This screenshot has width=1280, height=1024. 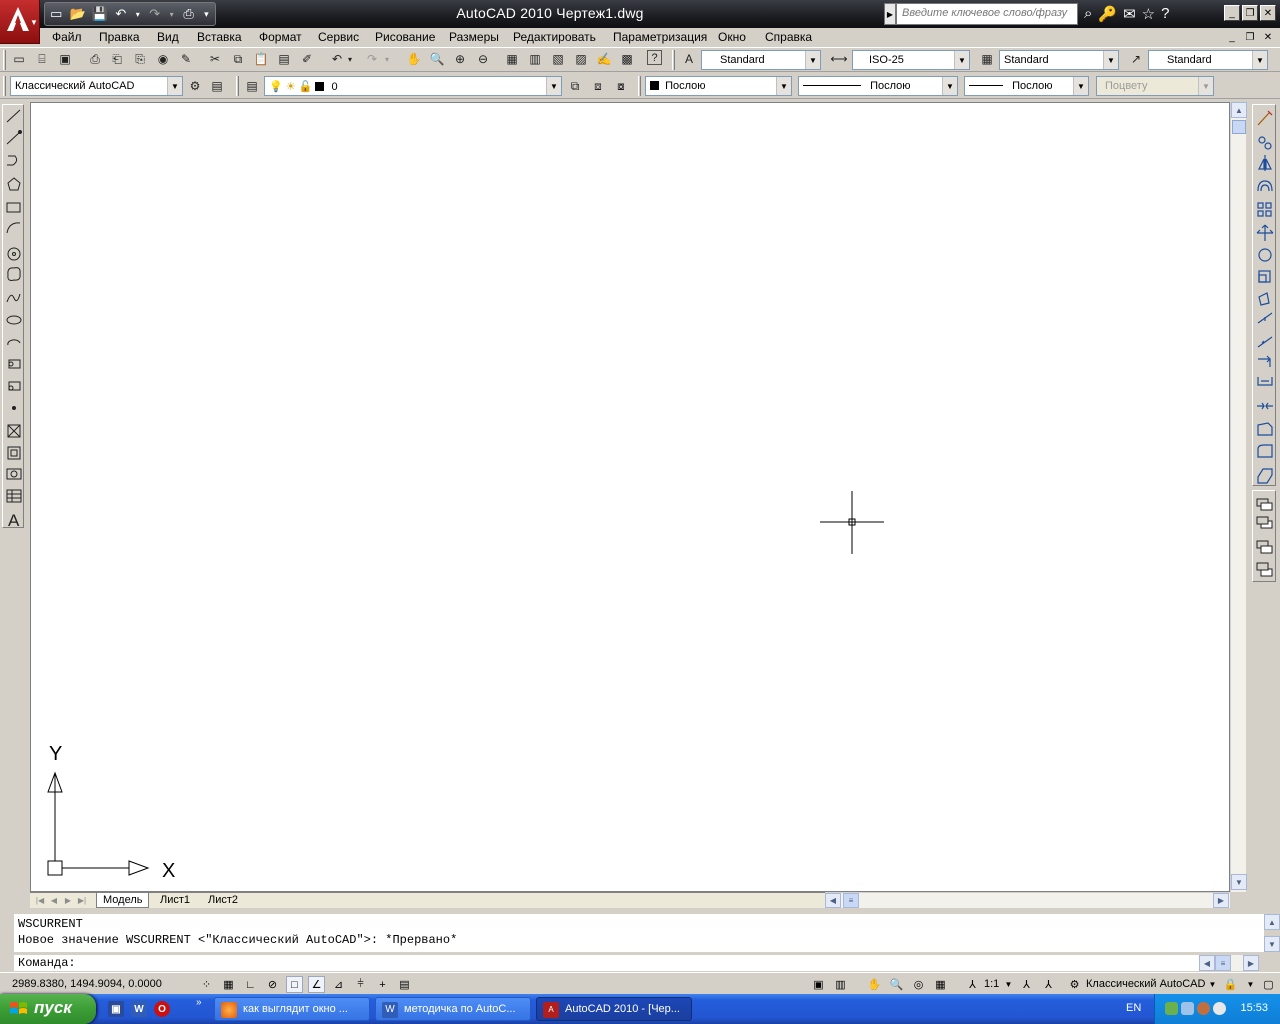 What do you see at coordinates (1239, 127) in the screenshot?
I see `scroll-thumb` at bounding box center [1239, 127].